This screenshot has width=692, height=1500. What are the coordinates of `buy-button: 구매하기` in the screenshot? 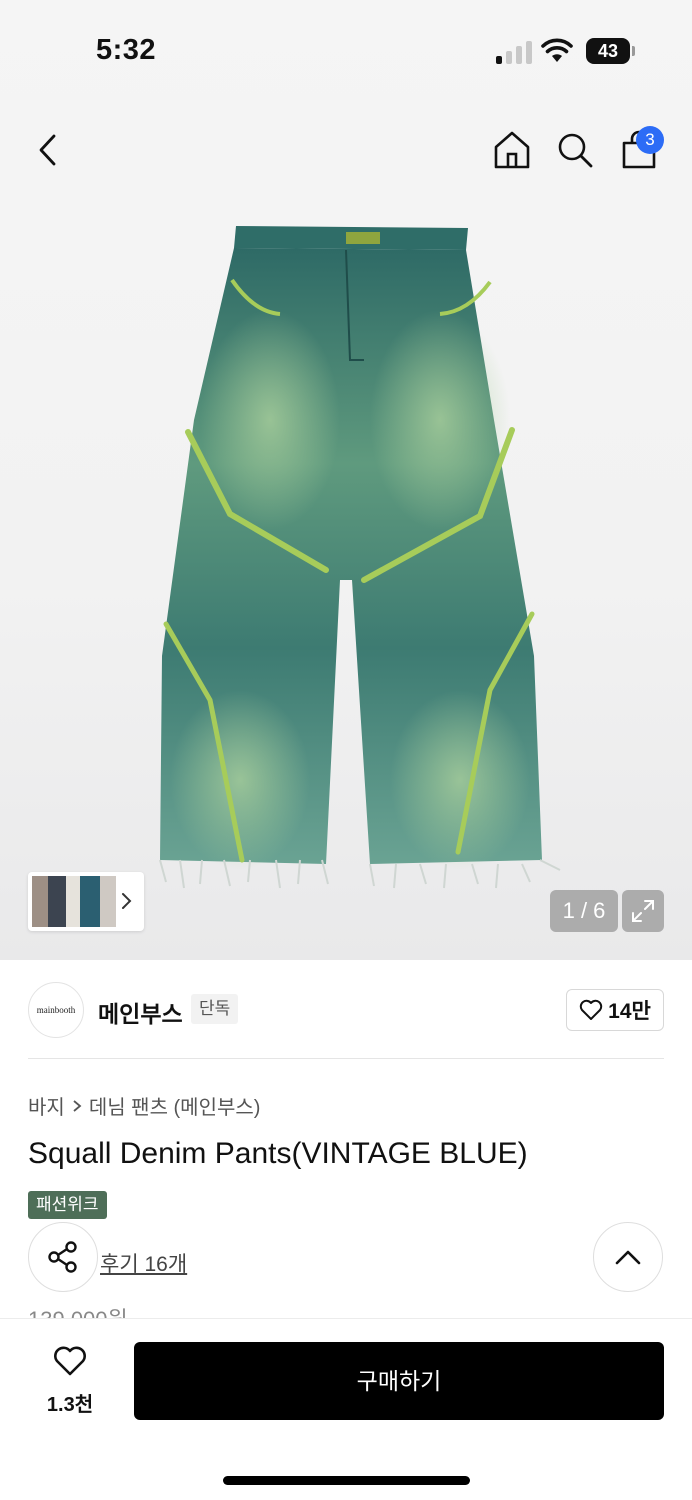 It's located at (399, 1381).